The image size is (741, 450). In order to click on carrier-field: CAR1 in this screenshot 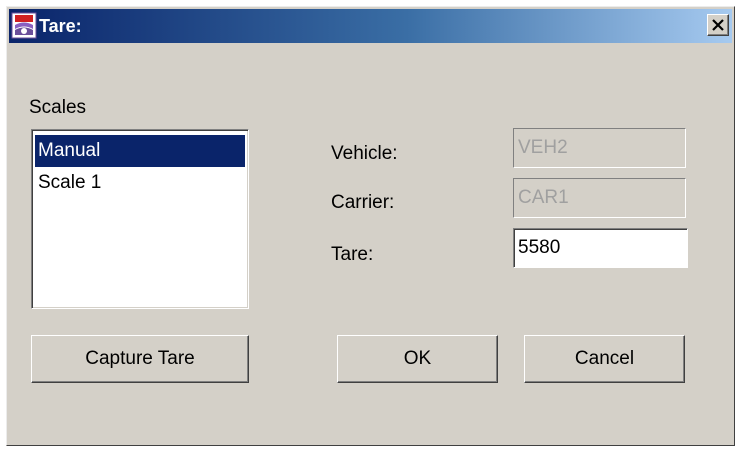, I will do `click(599, 198)`.